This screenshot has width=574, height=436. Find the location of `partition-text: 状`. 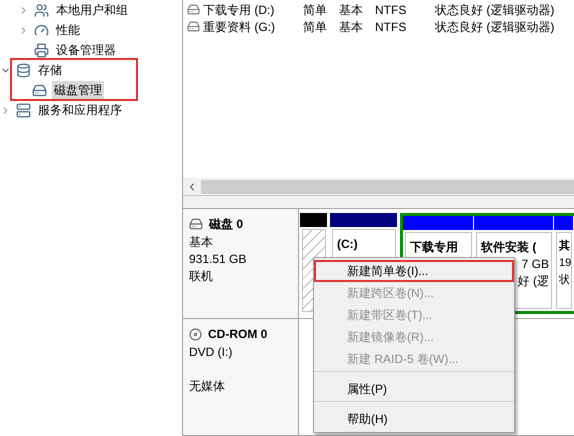

partition-text: 状 is located at coordinates (565, 280).